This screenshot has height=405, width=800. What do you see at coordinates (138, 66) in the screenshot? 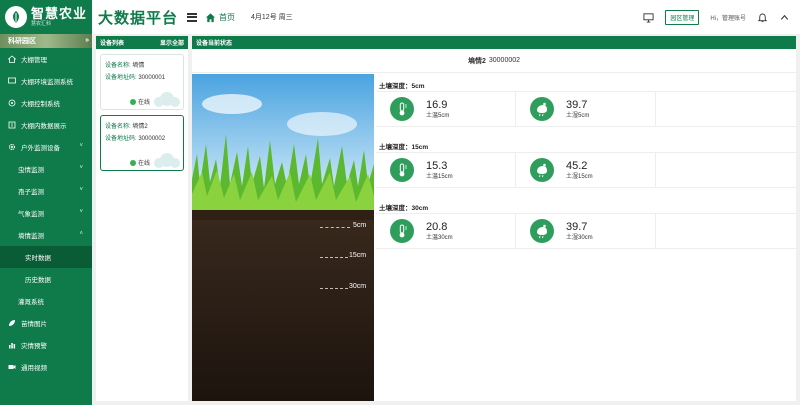
I see `device-name: 墒情` at bounding box center [138, 66].